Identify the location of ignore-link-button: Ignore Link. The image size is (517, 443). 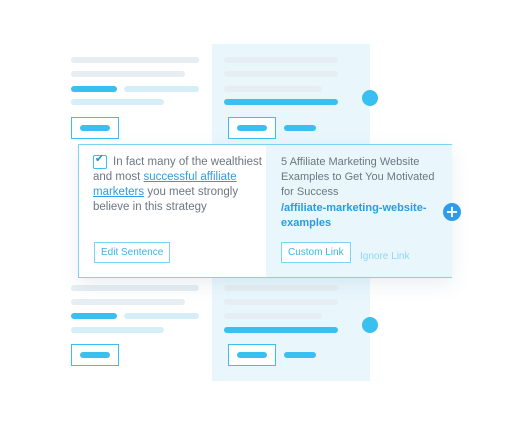
(384, 256).